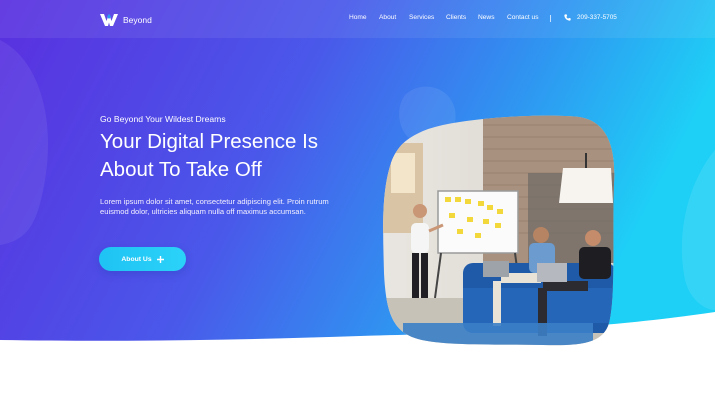  Describe the element at coordinates (523, 17) in the screenshot. I see `nav-item-contact-us: Contact us` at that location.